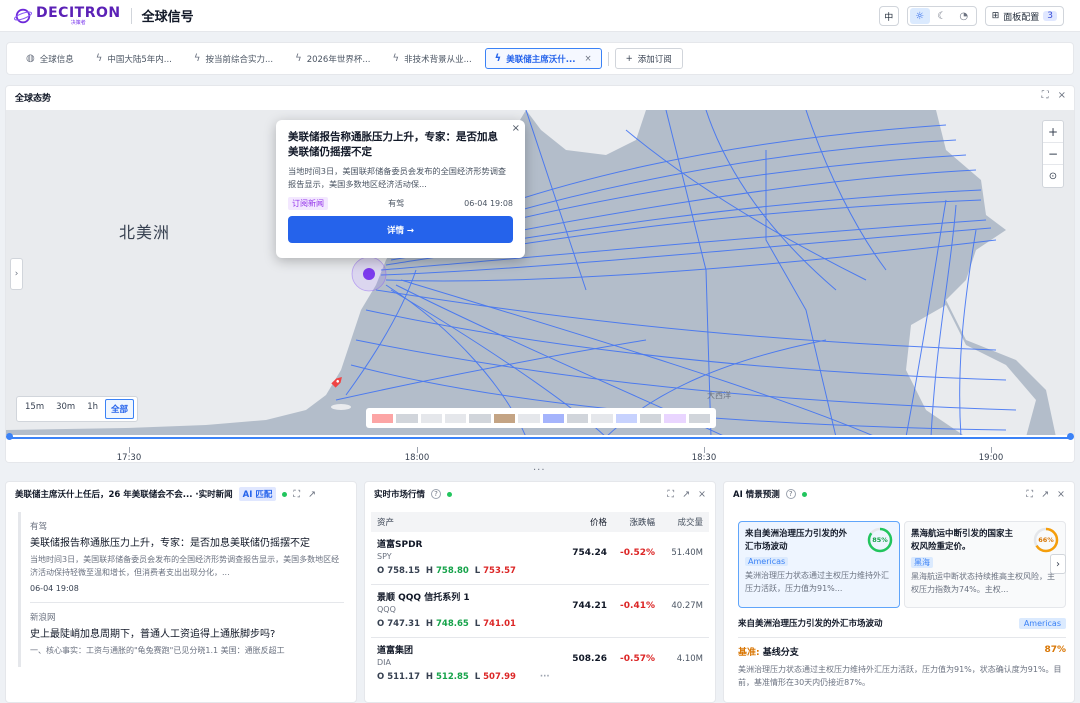 The width and height of the screenshot is (1080, 703). What do you see at coordinates (540, 448) in the screenshot?
I see `timeline-slider: 17:30 18:00 18:30 19:00` at bounding box center [540, 448].